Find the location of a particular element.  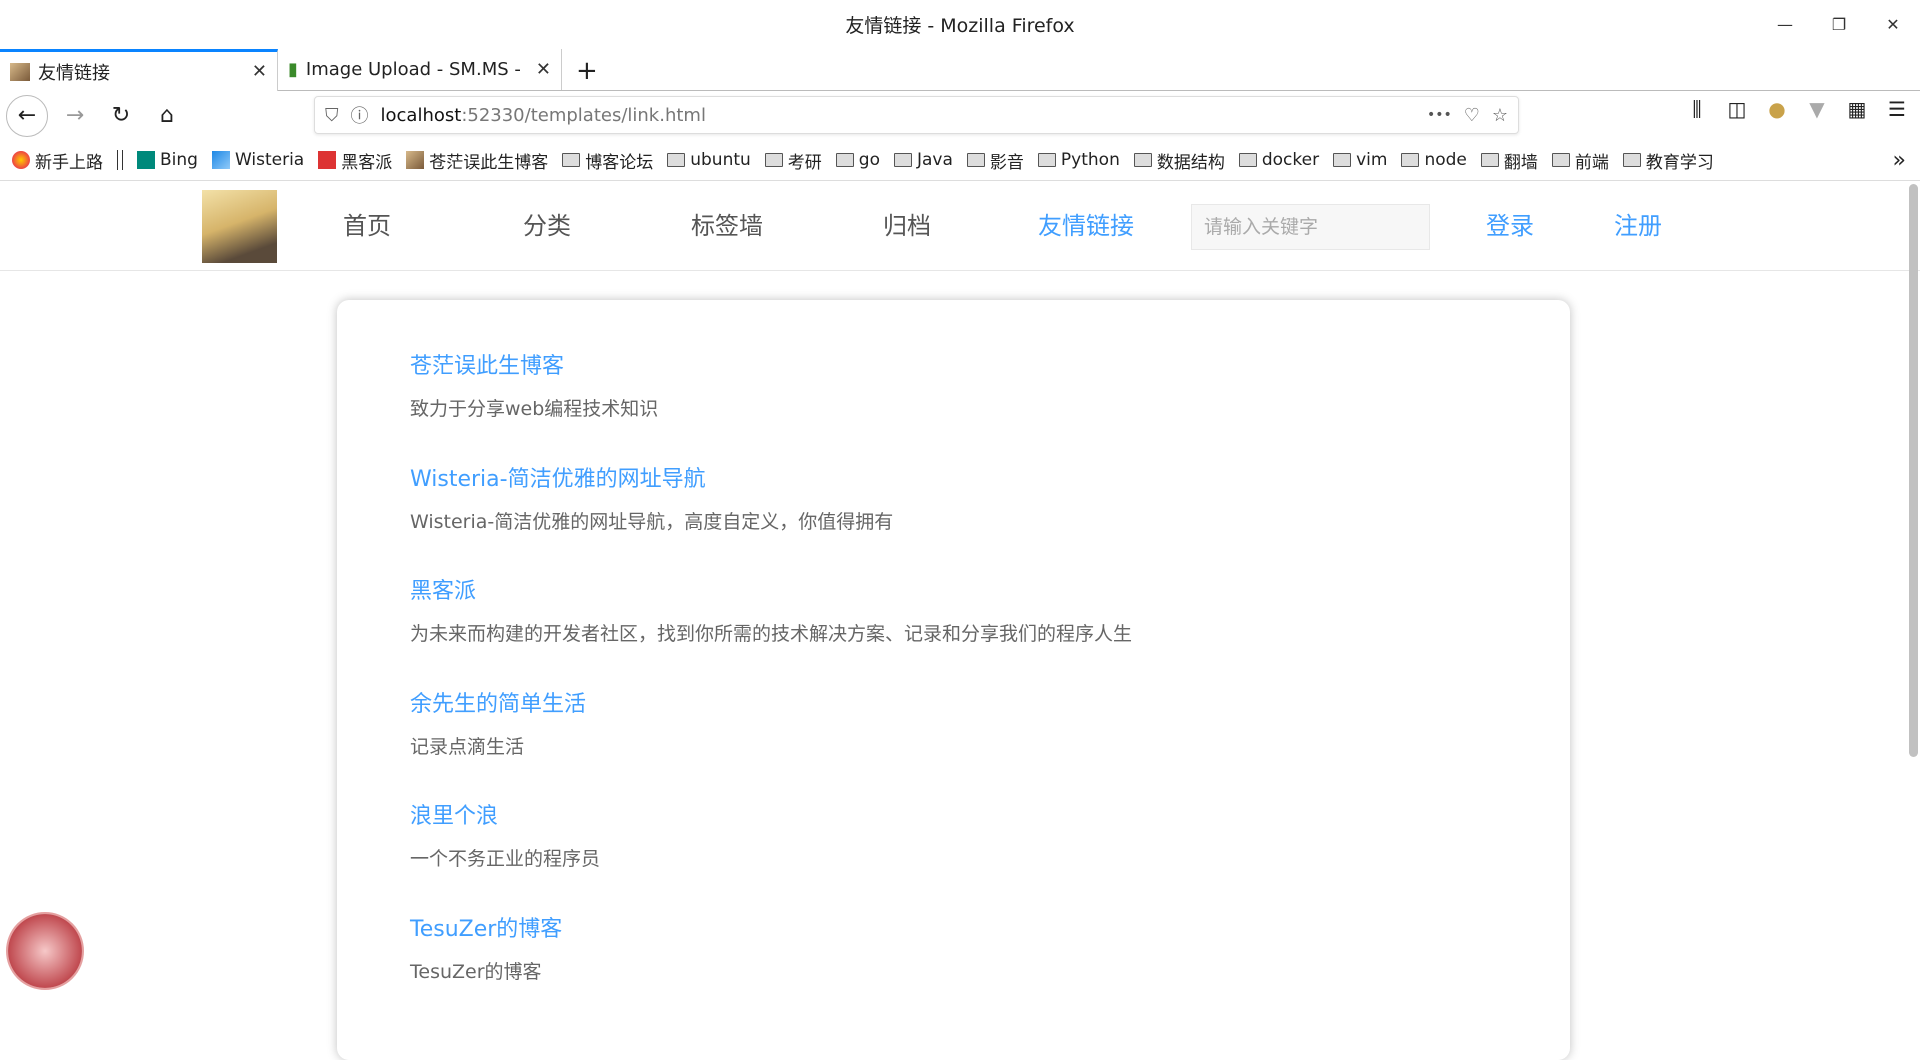

site-favicon-icon is located at coordinates (20, 71).